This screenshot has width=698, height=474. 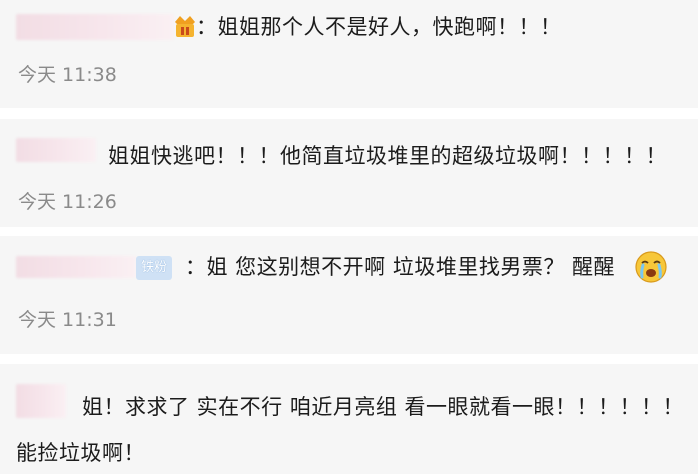 I want to click on comment-timestamp: 今天 11:26, so click(x=67, y=202).